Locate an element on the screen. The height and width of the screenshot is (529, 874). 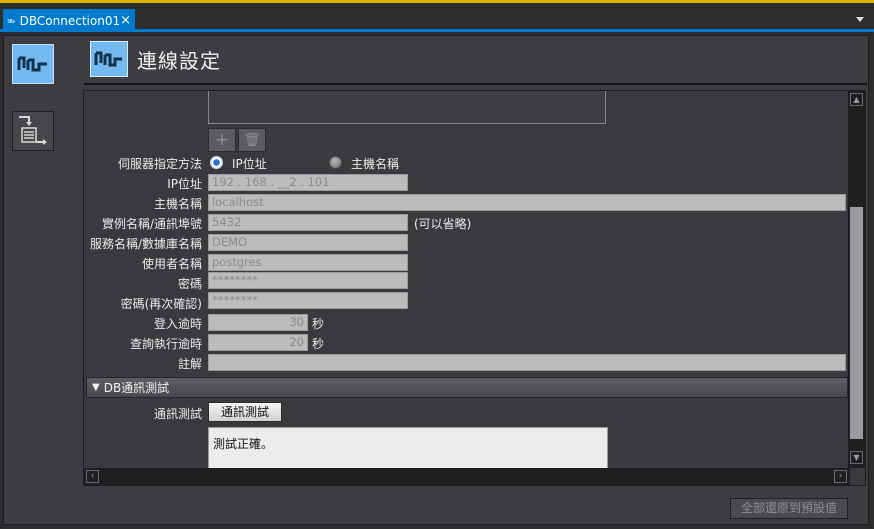
password-confirm-label: 密碼(再次確認) is located at coordinates (161, 304).